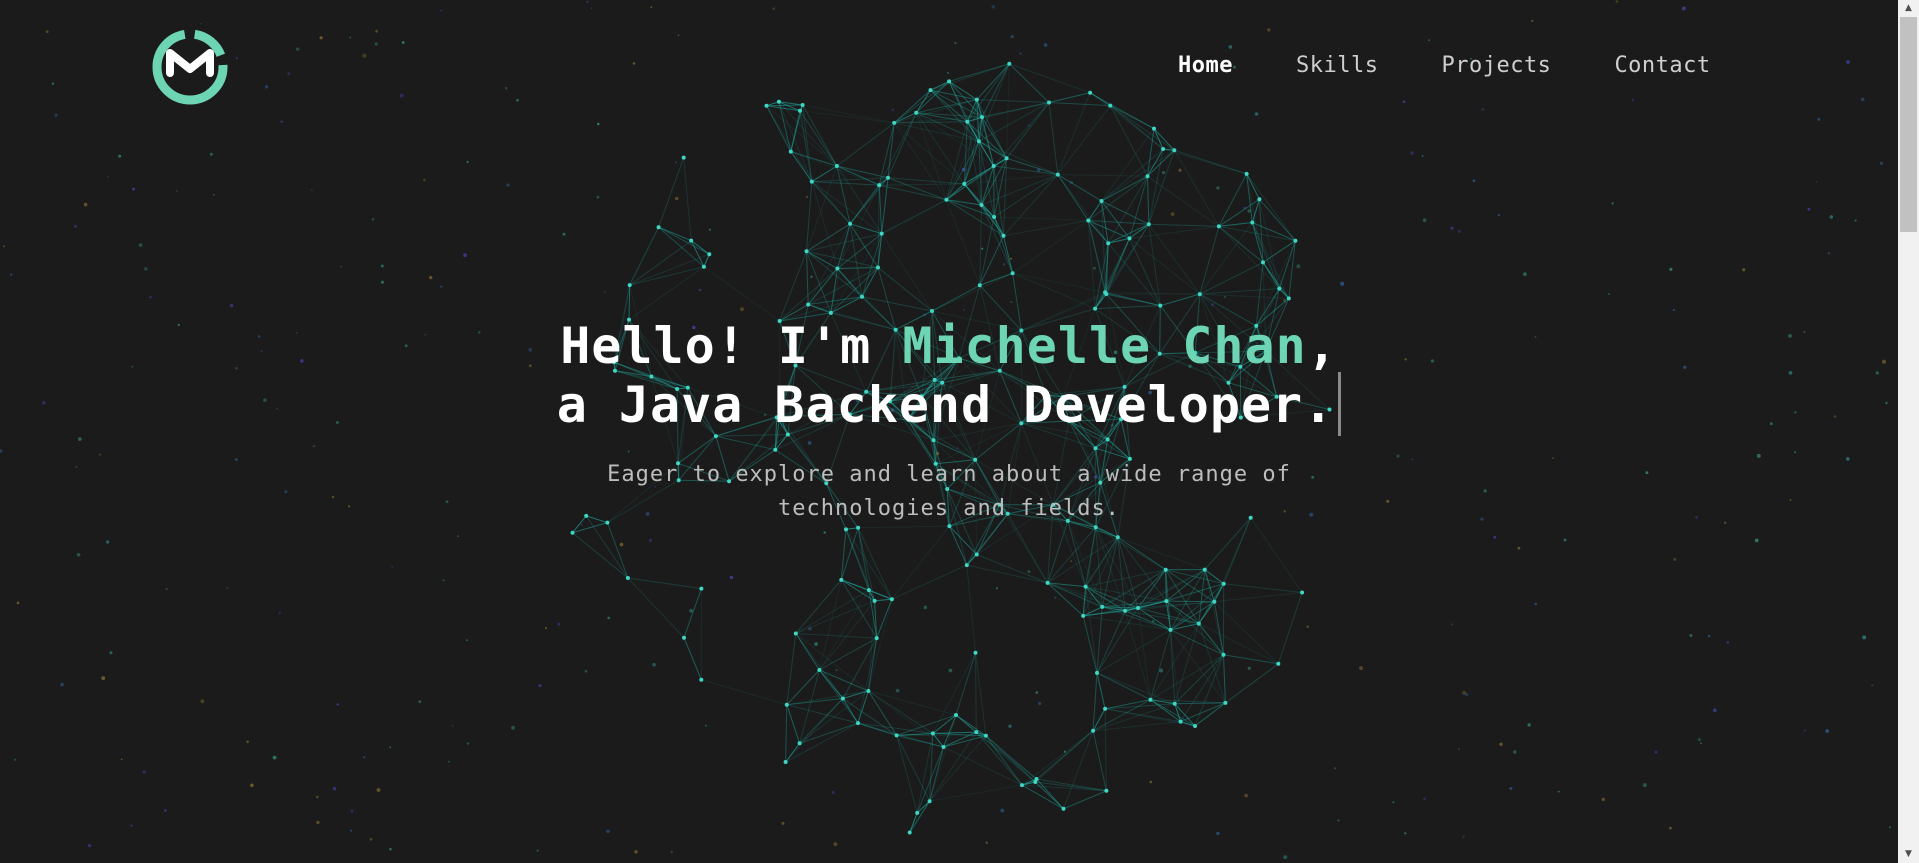  What do you see at coordinates (1908, 124) in the screenshot?
I see `scroll-thumb` at bounding box center [1908, 124].